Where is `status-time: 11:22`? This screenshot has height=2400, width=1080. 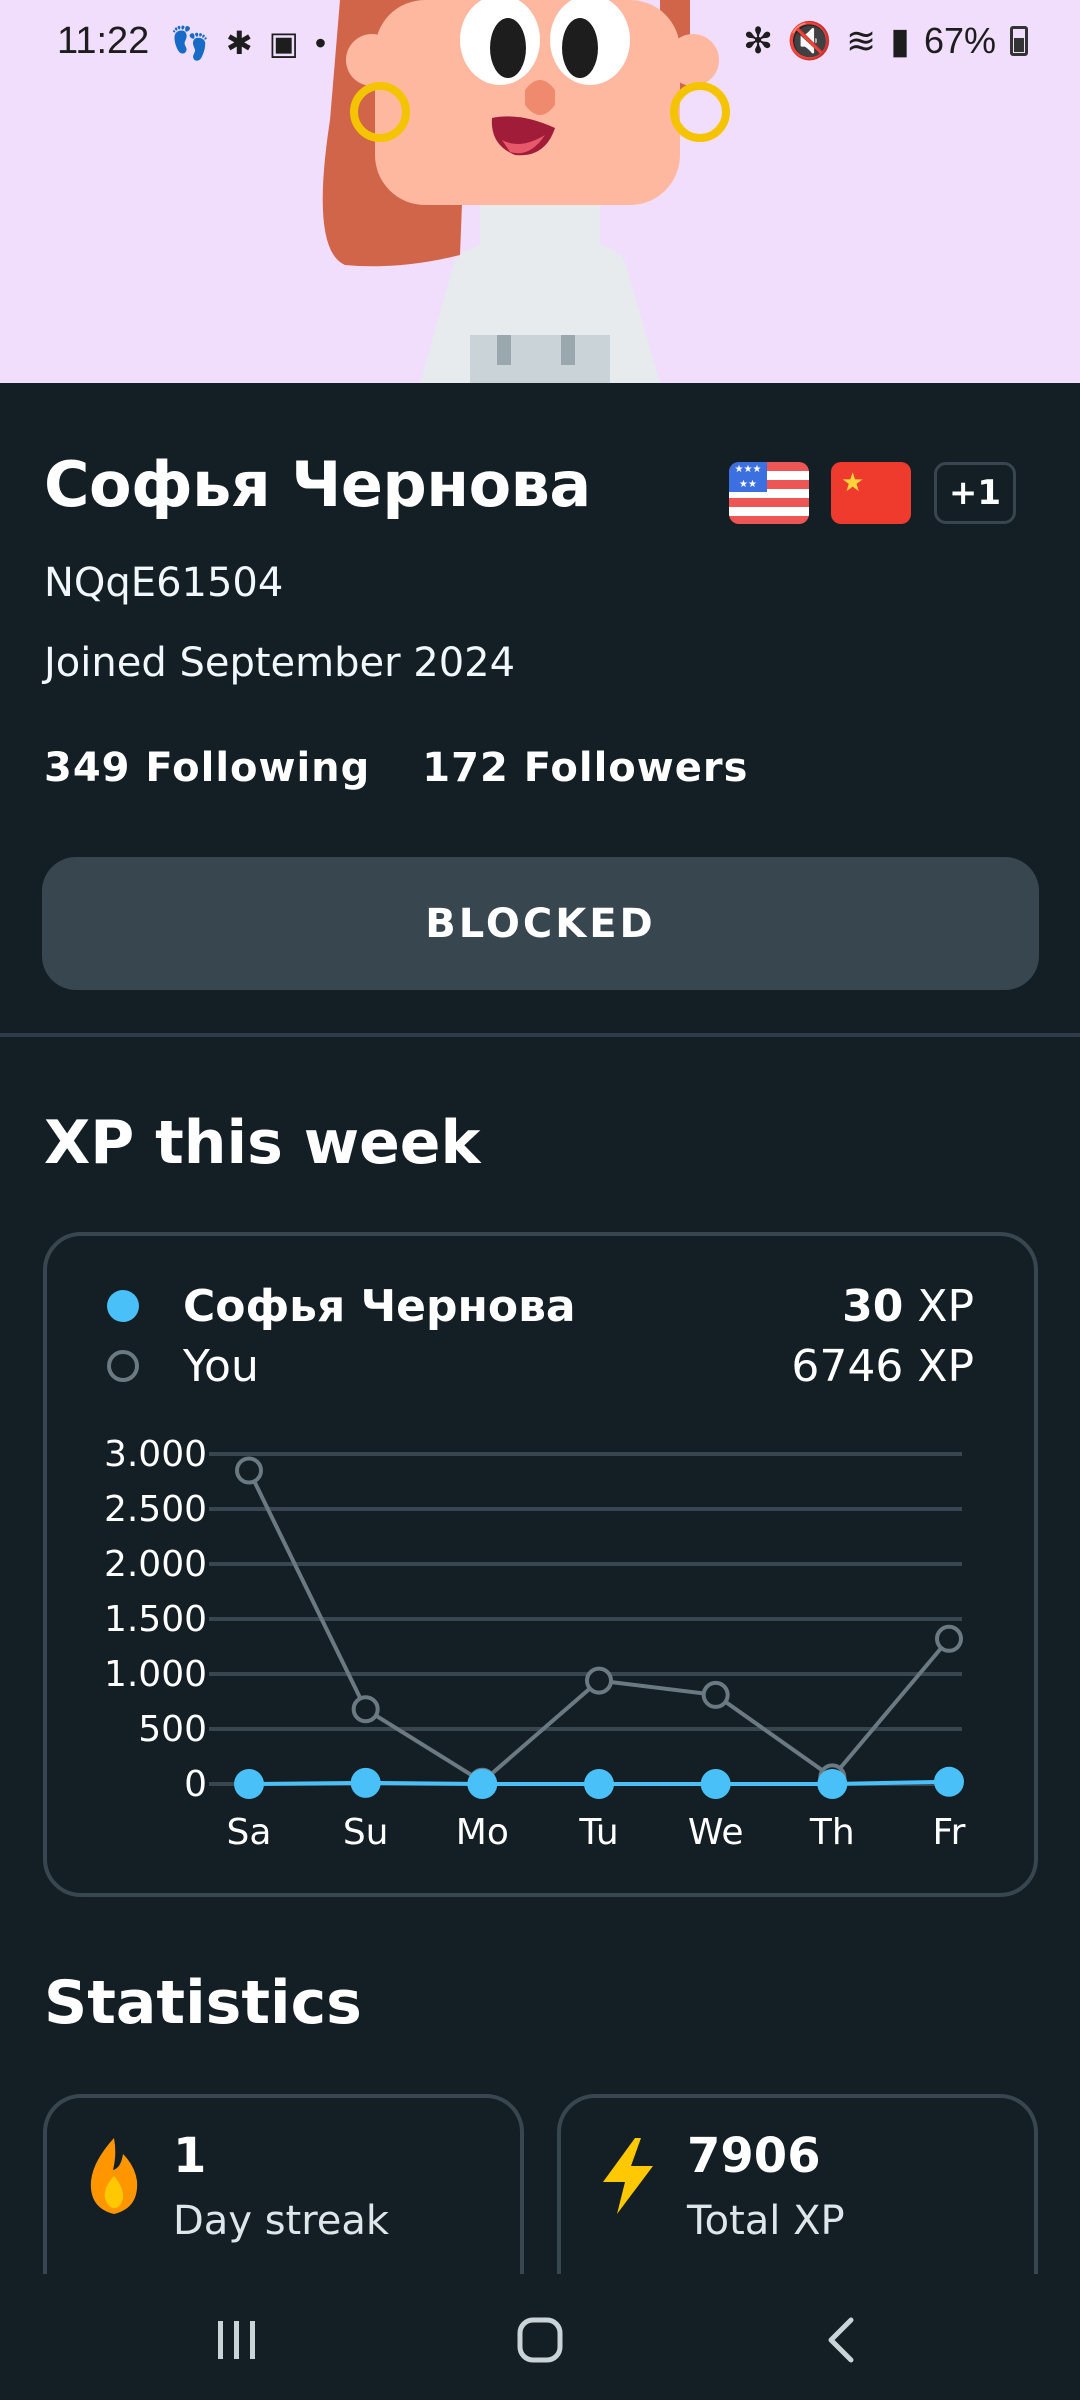
status-time: 11:22 is located at coordinates (103, 41).